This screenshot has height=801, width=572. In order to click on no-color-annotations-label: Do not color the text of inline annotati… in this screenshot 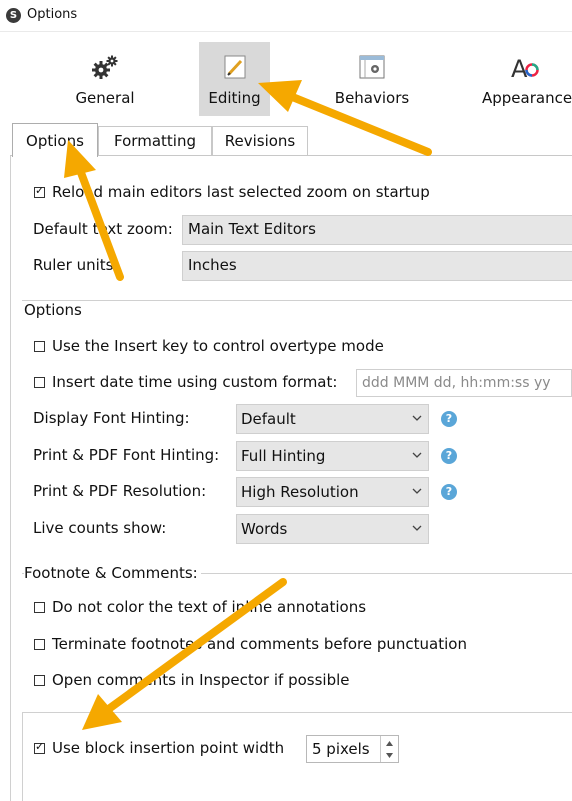, I will do `click(209, 607)`.